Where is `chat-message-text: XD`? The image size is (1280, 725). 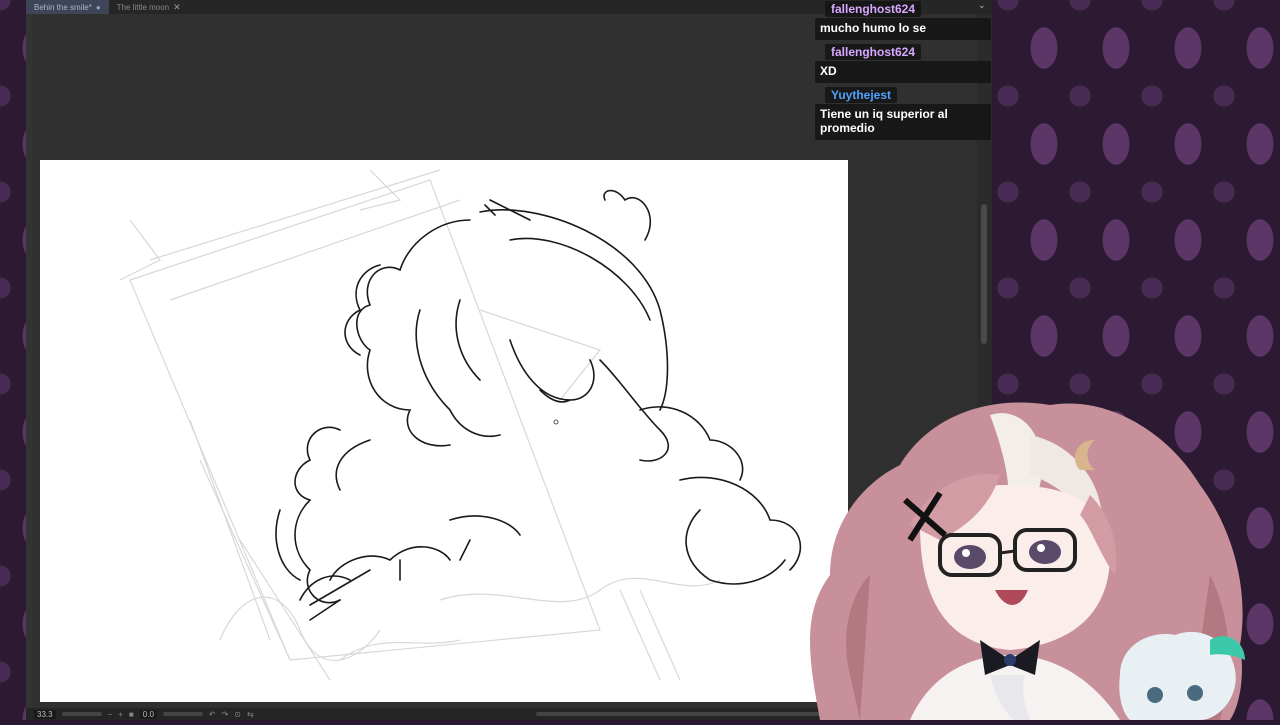
chat-message-text: XD is located at coordinates (903, 72).